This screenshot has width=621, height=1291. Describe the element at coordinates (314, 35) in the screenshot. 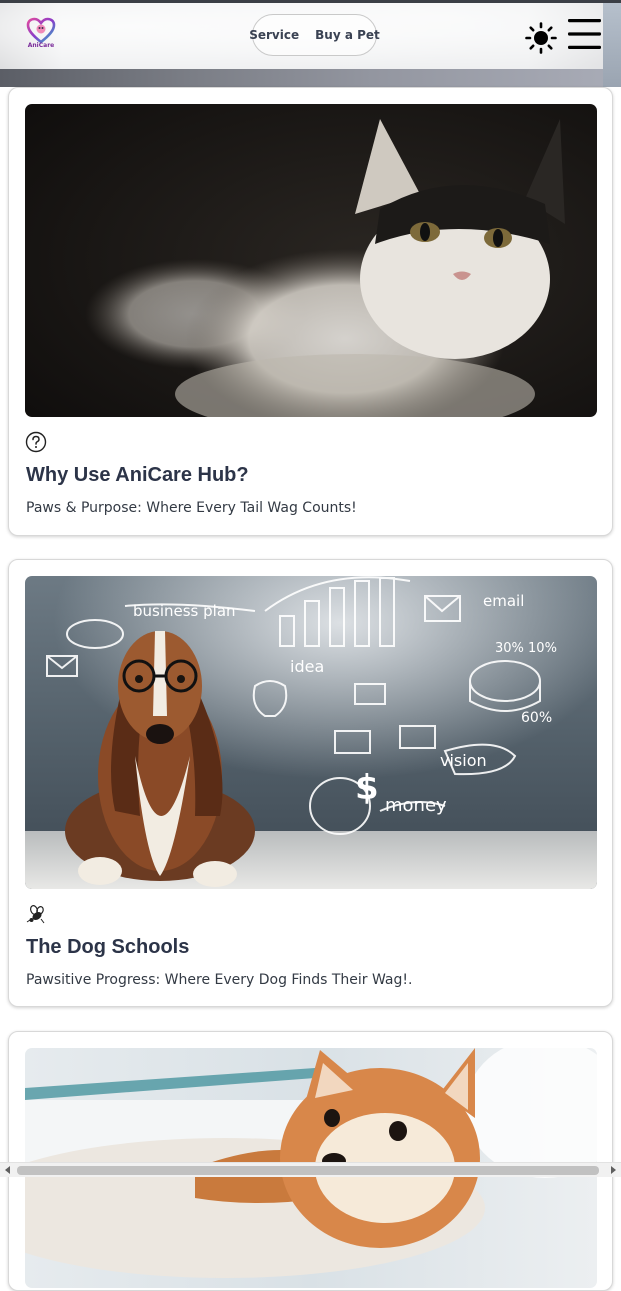

I see `main-nav: Service Buy a Pet` at that location.